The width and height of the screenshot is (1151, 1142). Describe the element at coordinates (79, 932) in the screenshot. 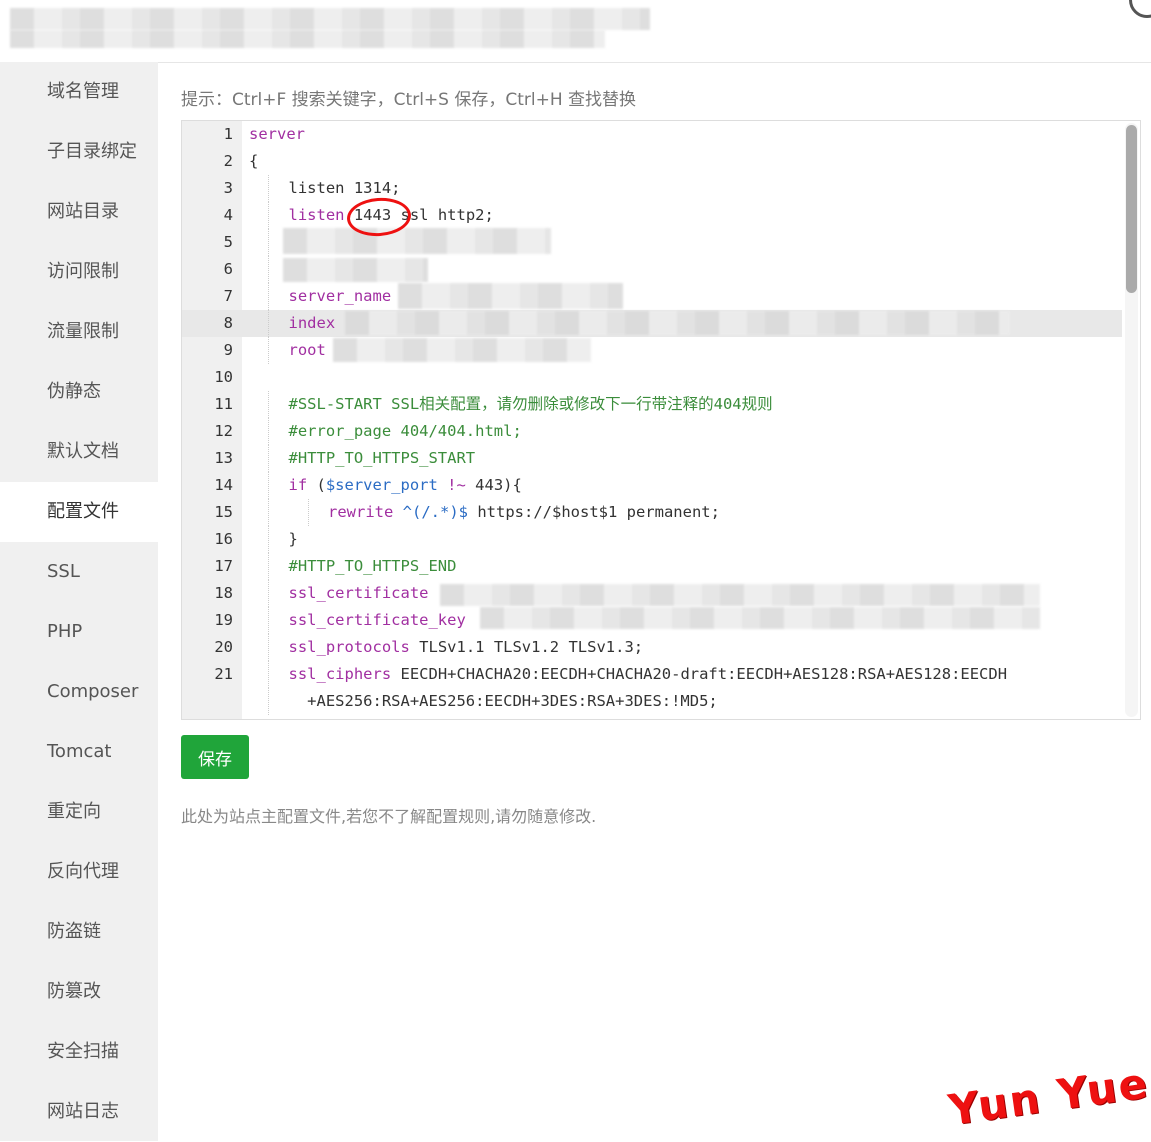

I see `sidebar-item: 防盗链` at that location.